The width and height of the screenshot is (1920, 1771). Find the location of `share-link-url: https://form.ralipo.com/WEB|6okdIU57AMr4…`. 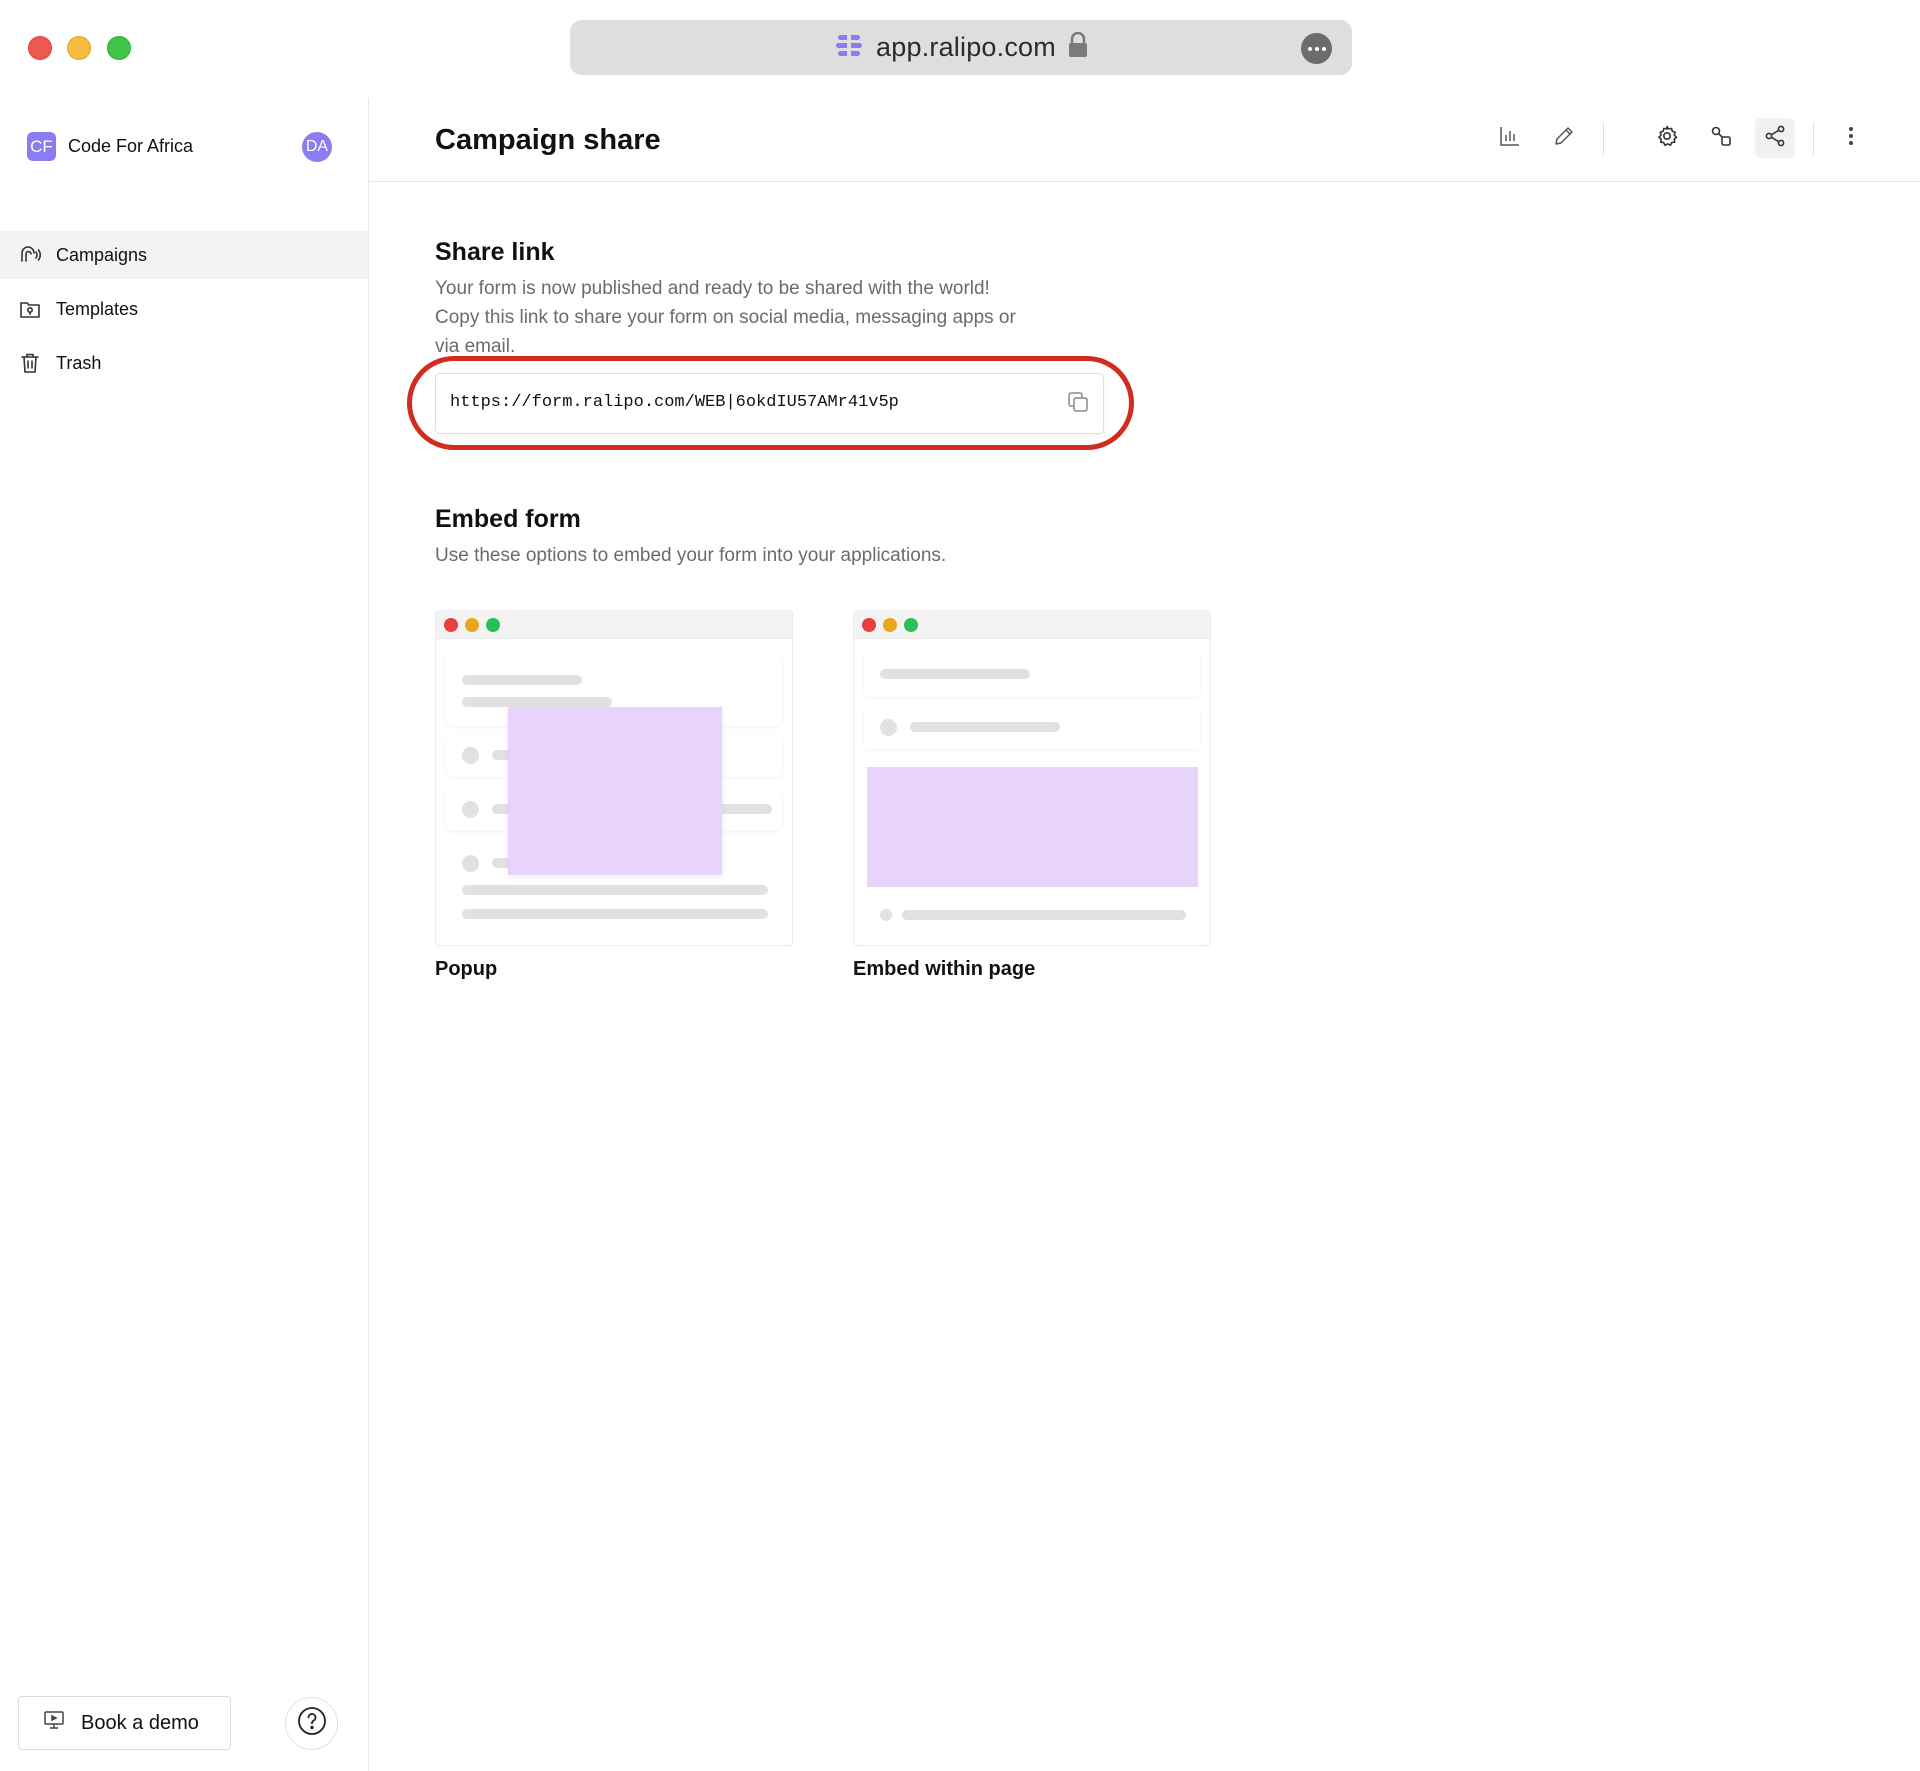

share-link-url: https://form.ralipo.com/WEB|6okdIU57AMr4… is located at coordinates (674, 402).